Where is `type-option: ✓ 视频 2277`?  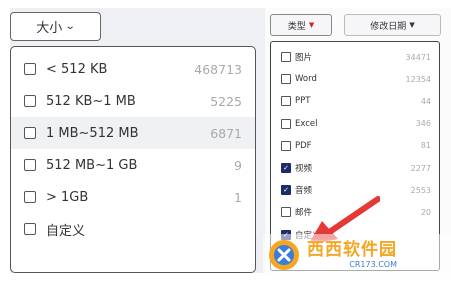 type-option: ✓ 视频 2277 is located at coordinates (355, 168).